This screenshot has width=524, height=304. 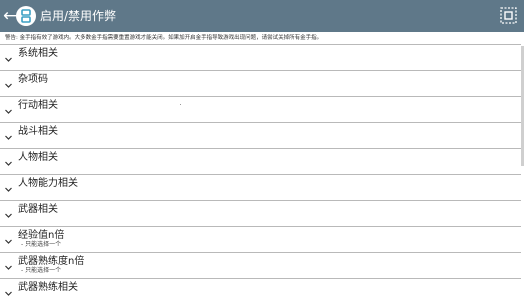 I want to click on category-label: 战斗相关, so click(x=38, y=131).